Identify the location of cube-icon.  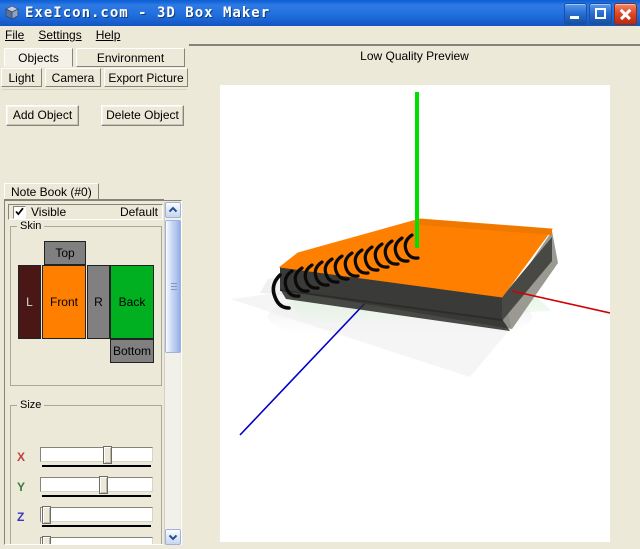
(12, 13).